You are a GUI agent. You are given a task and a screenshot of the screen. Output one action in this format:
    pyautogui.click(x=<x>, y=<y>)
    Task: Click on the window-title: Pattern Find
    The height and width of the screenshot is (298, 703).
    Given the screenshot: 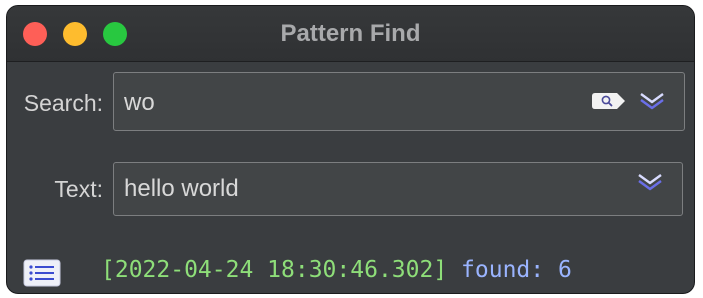 What is the action you would take?
    pyautogui.click(x=350, y=33)
    